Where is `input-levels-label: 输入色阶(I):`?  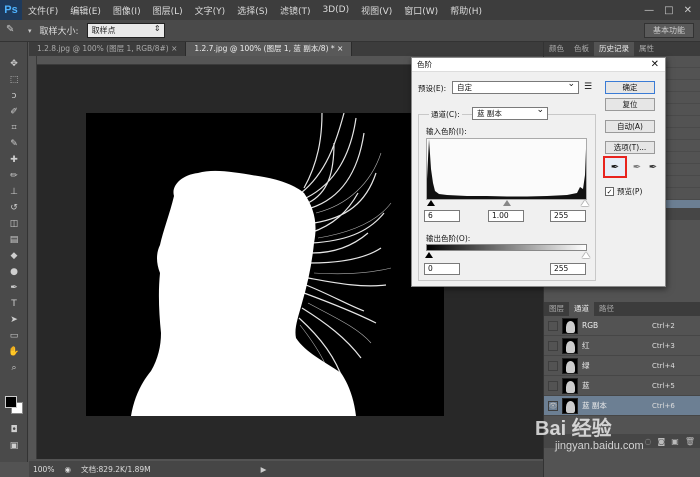 input-levels-label: 输入色阶(I): is located at coordinates (446, 131).